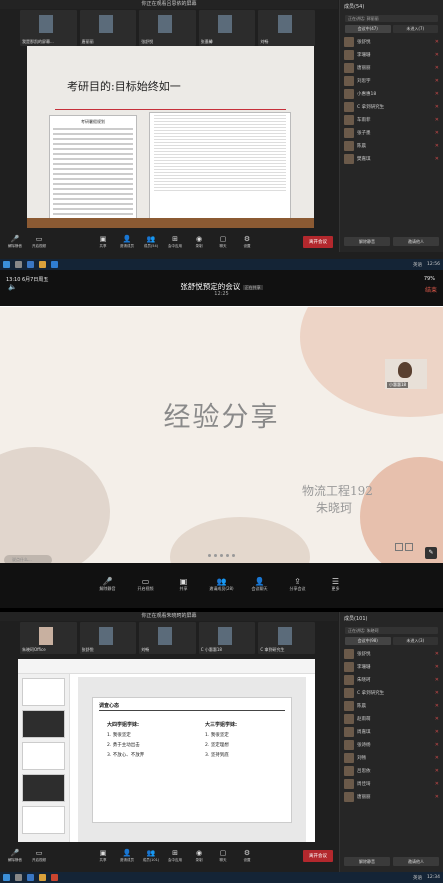 The width and height of the screenshot is (443, 883). I want to click on participant-item: 樊嘉琪 ✕, so click(391, 158).